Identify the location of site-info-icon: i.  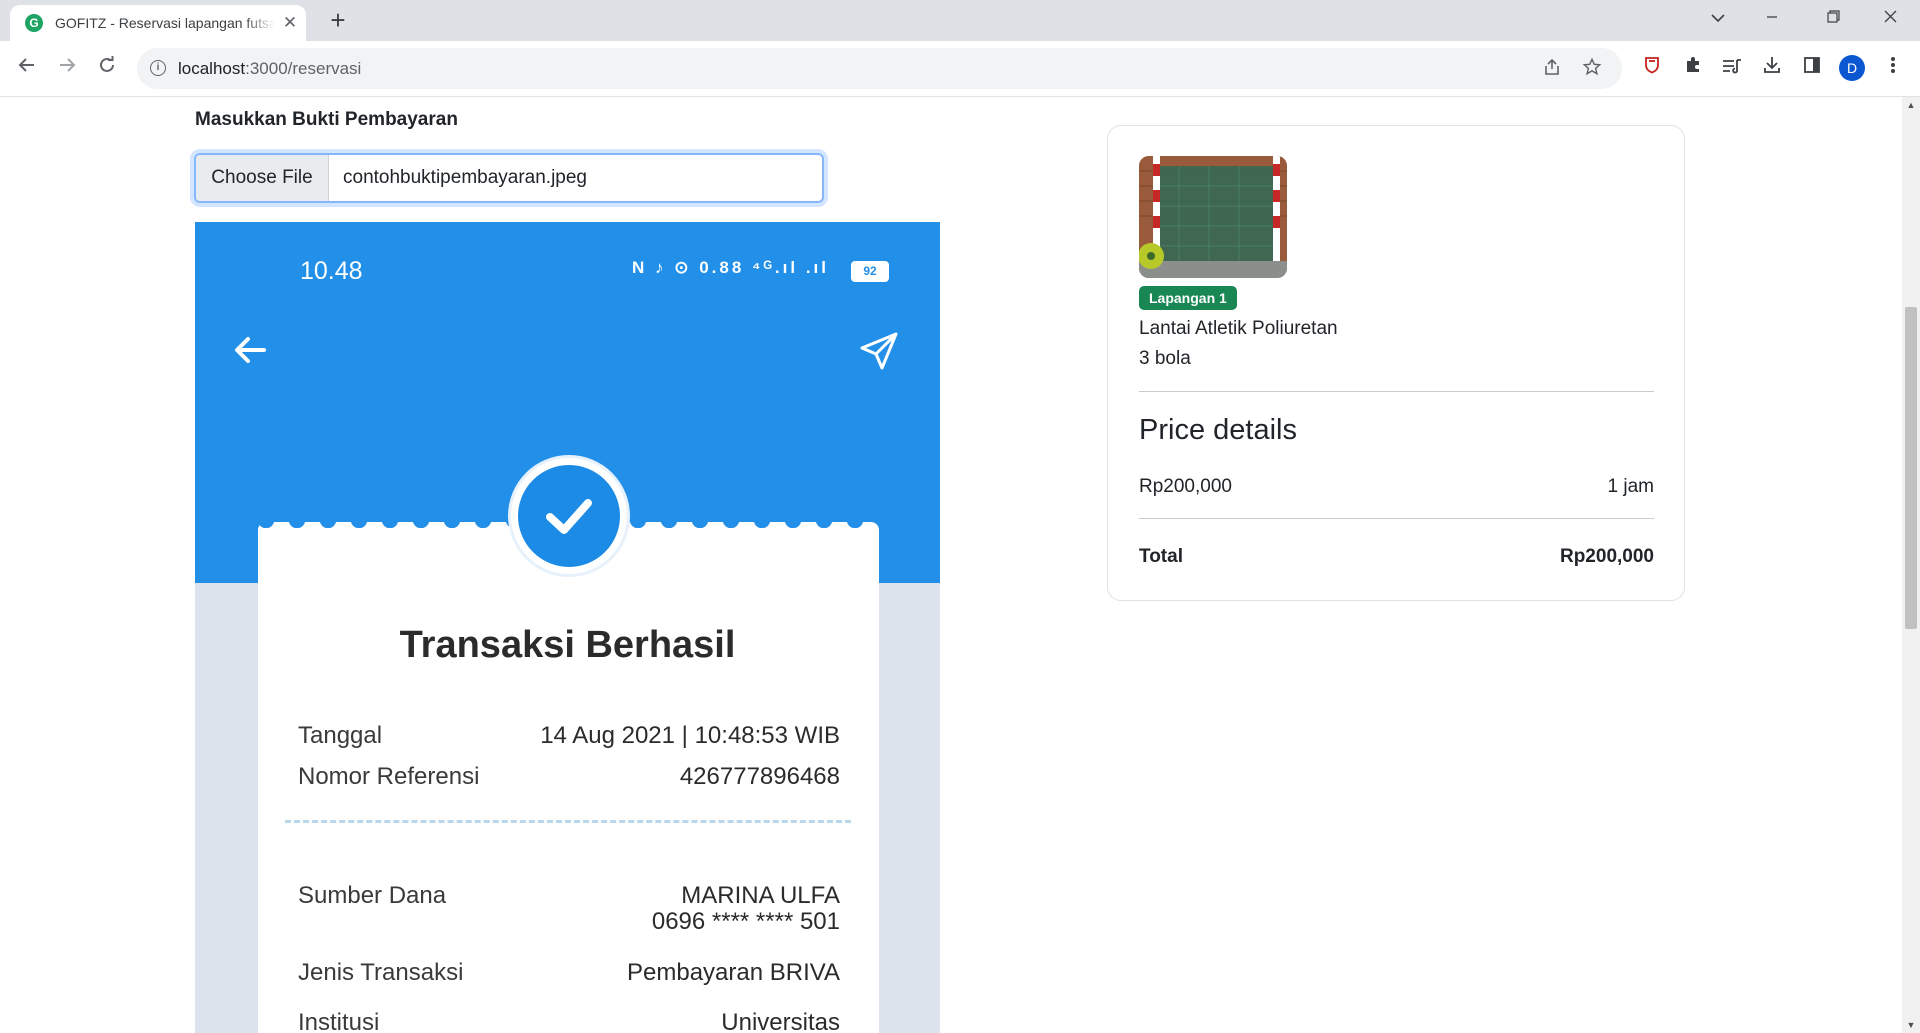
(158, 68).